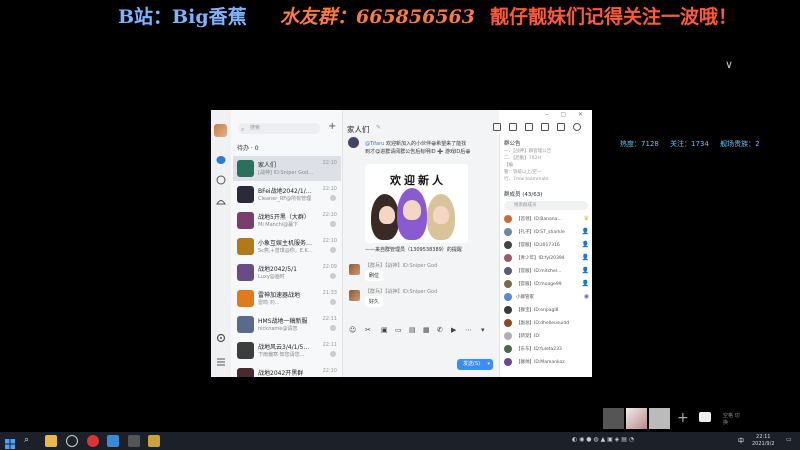  What do you see at coordinates (585, 270) in the screenshot?
I see `admin-icon: 👤` at bounding box center [585, 270].